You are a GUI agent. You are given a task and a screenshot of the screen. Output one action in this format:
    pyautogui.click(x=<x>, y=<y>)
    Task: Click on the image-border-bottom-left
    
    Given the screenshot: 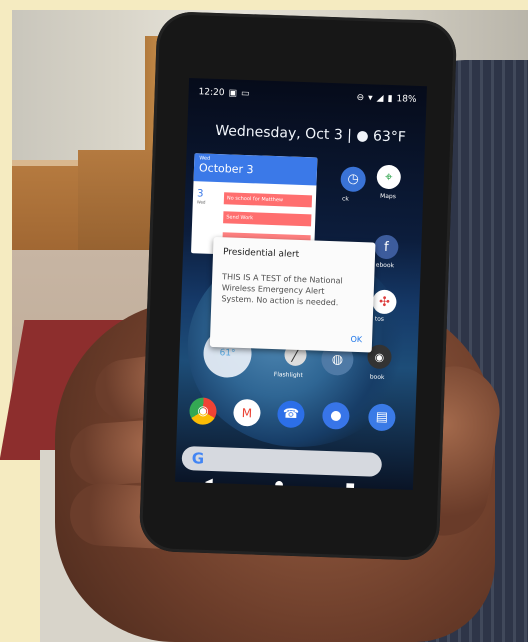 What is the action you would take?
    pyautogui.click(x=20, y=546)
    